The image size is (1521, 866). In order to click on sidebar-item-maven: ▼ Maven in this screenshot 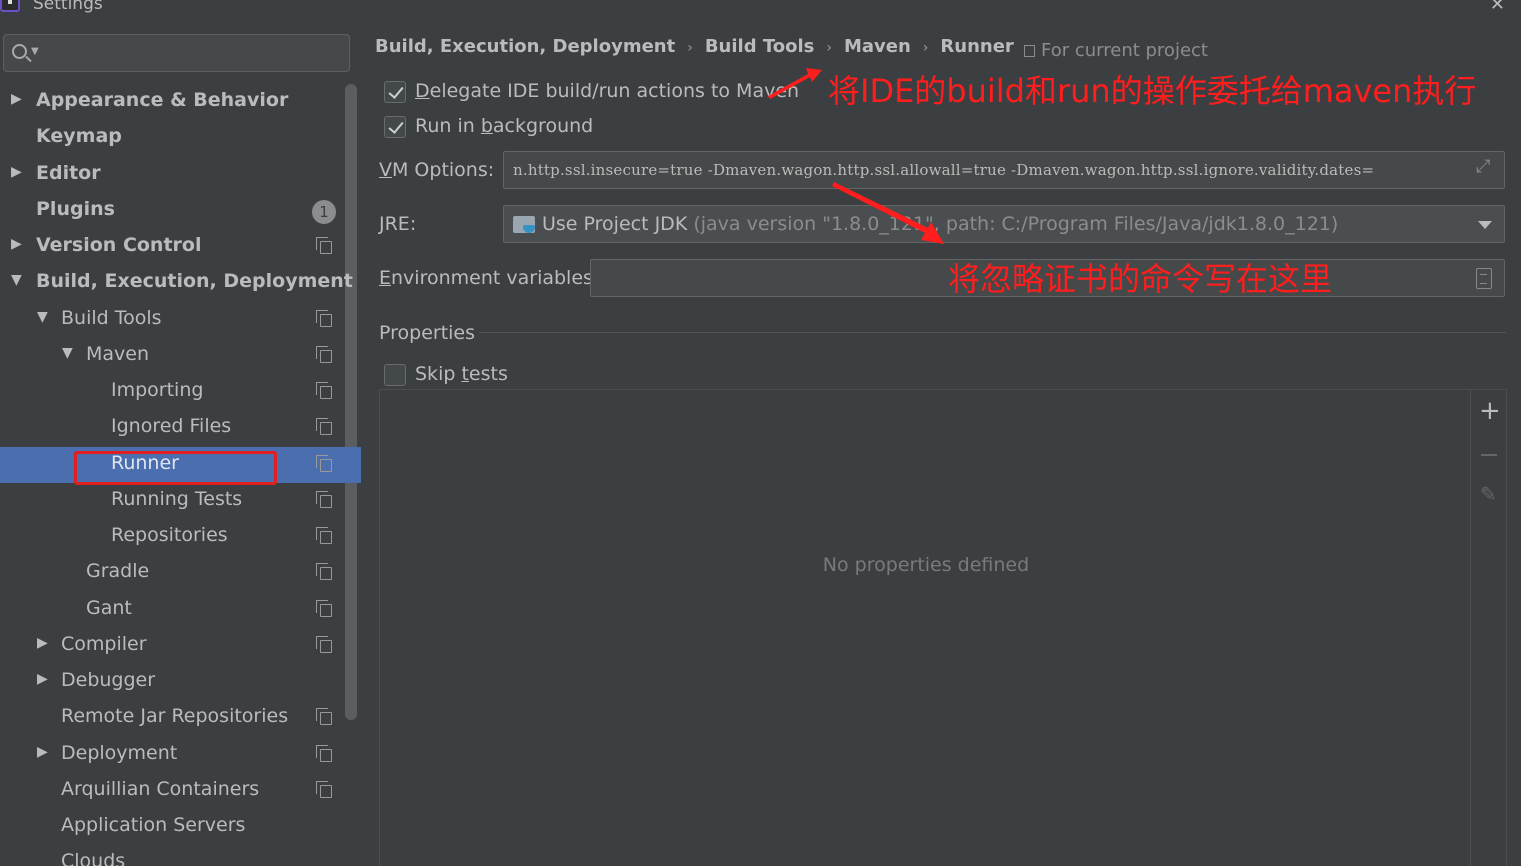, I will do `click(180, 356)`.